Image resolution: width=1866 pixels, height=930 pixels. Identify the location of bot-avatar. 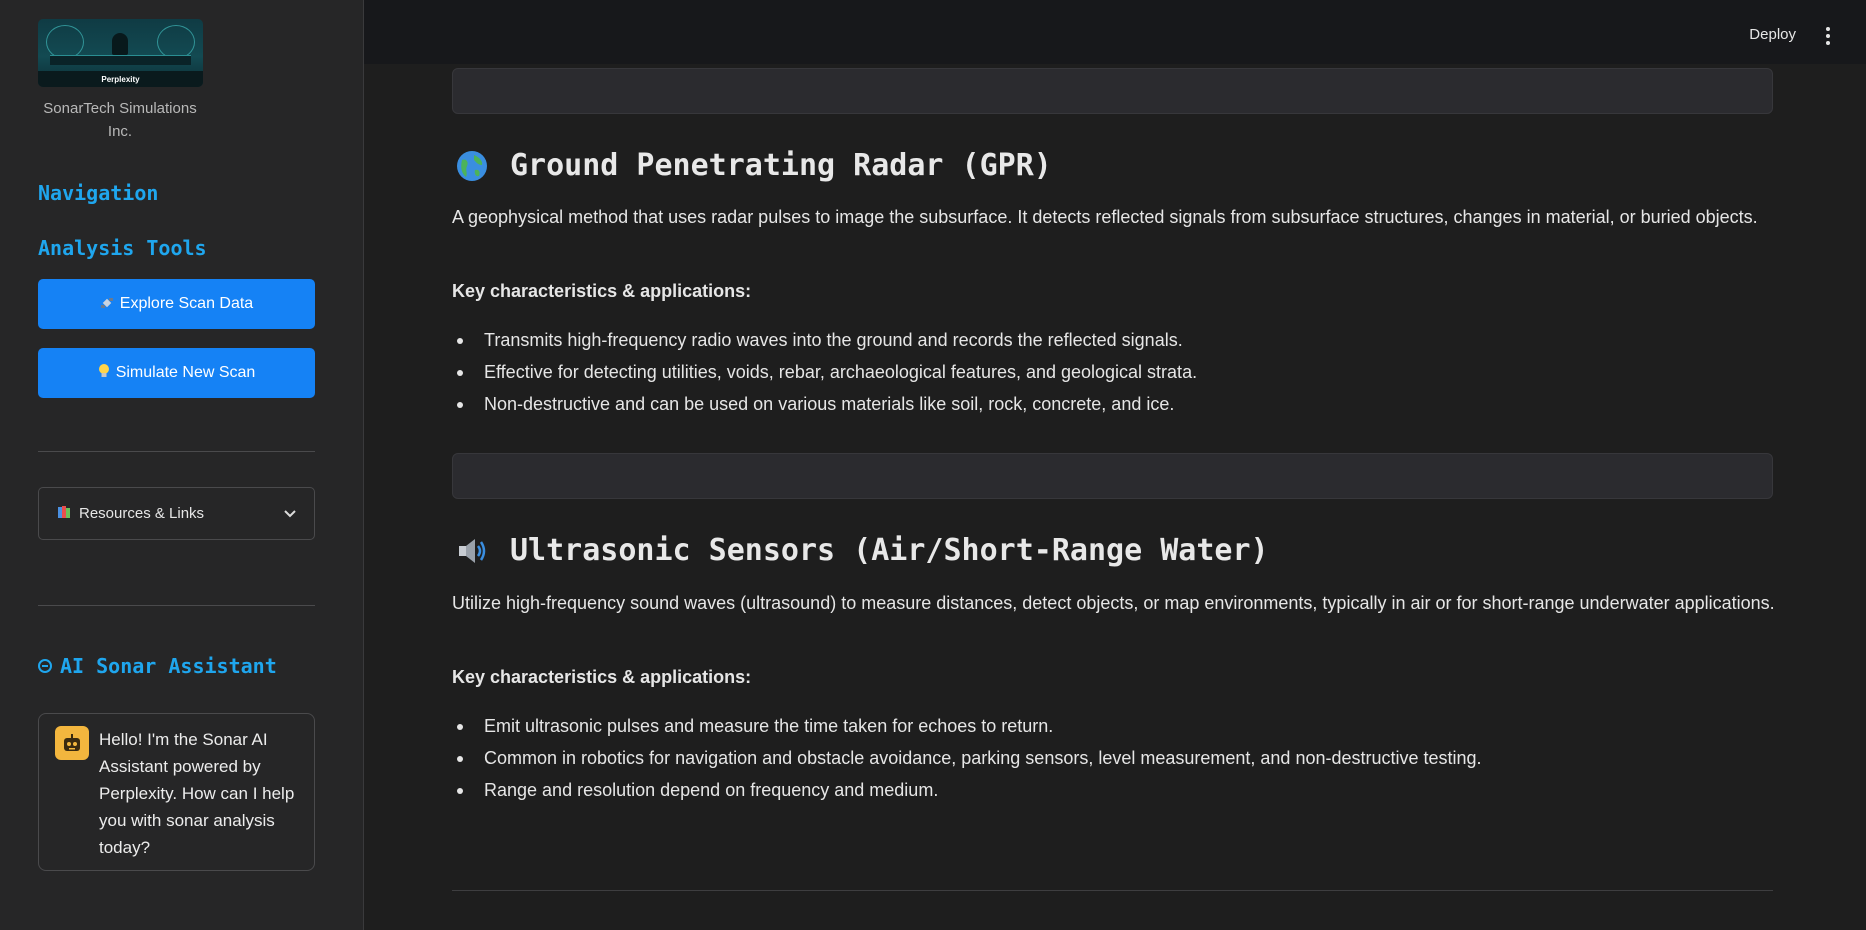
(72, 743).